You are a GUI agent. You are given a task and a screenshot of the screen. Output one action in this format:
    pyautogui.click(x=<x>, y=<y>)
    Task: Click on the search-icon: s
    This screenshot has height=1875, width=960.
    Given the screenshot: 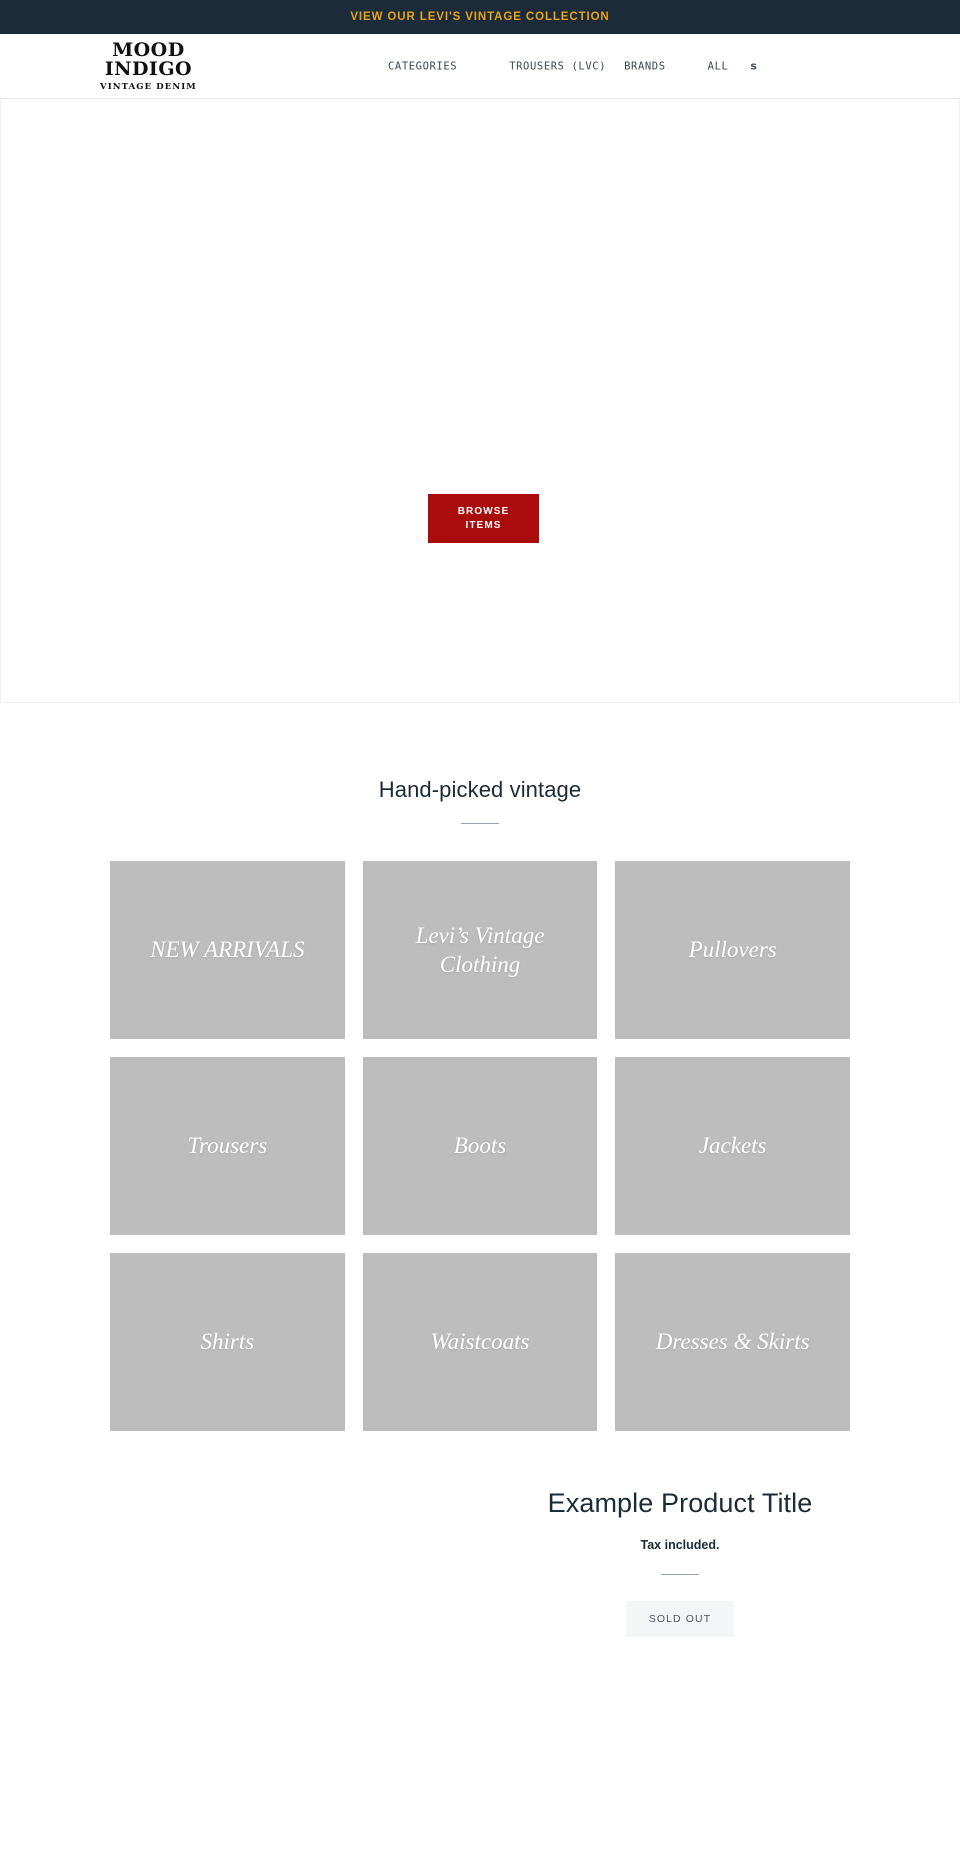 What is the action you would take?
    pyautogui.click(x=753, y=66)
    